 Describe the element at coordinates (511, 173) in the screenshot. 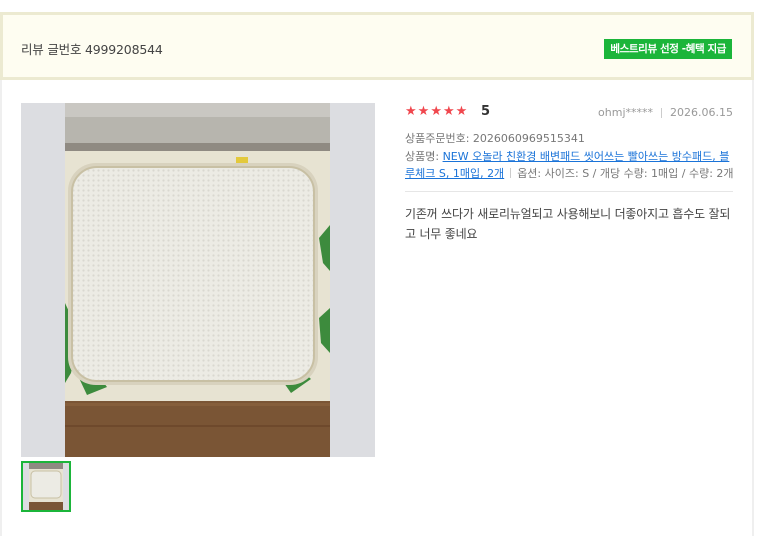

I see `product-divider` at that location.